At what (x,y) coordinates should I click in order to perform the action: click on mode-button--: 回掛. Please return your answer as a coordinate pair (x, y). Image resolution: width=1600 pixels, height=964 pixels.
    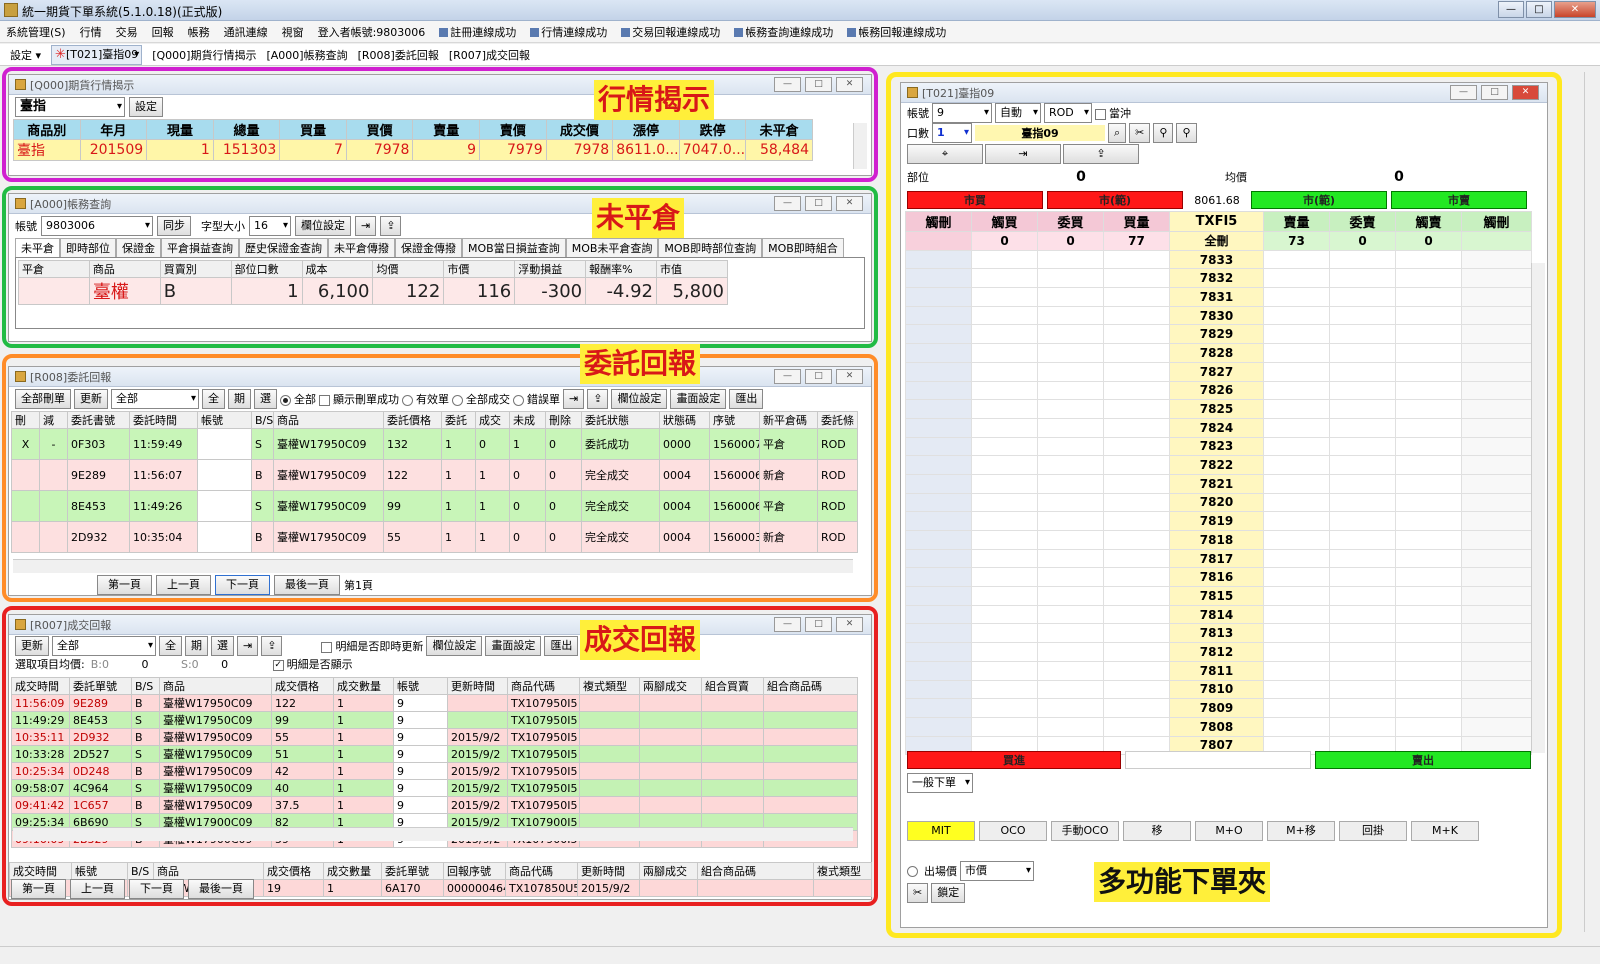
    Looking at the image, I should click on (1373, 831).